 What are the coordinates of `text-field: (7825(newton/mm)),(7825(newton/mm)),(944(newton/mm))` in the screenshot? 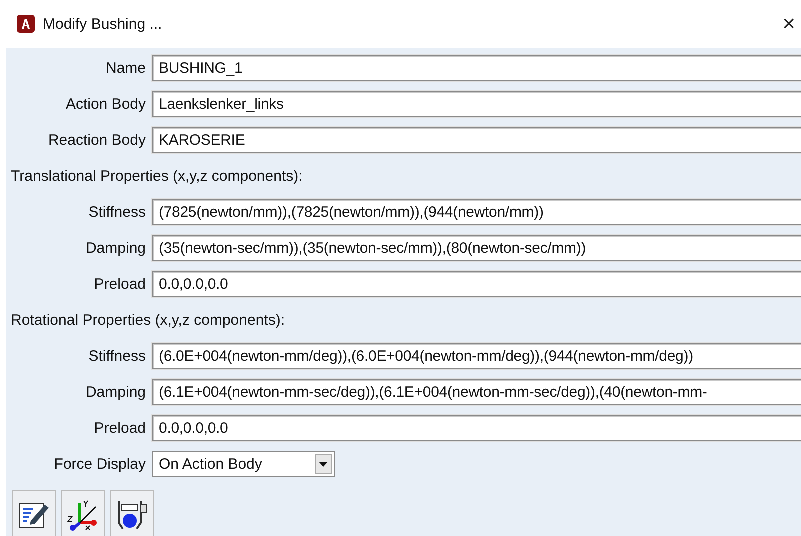 It's located at (476, 212).